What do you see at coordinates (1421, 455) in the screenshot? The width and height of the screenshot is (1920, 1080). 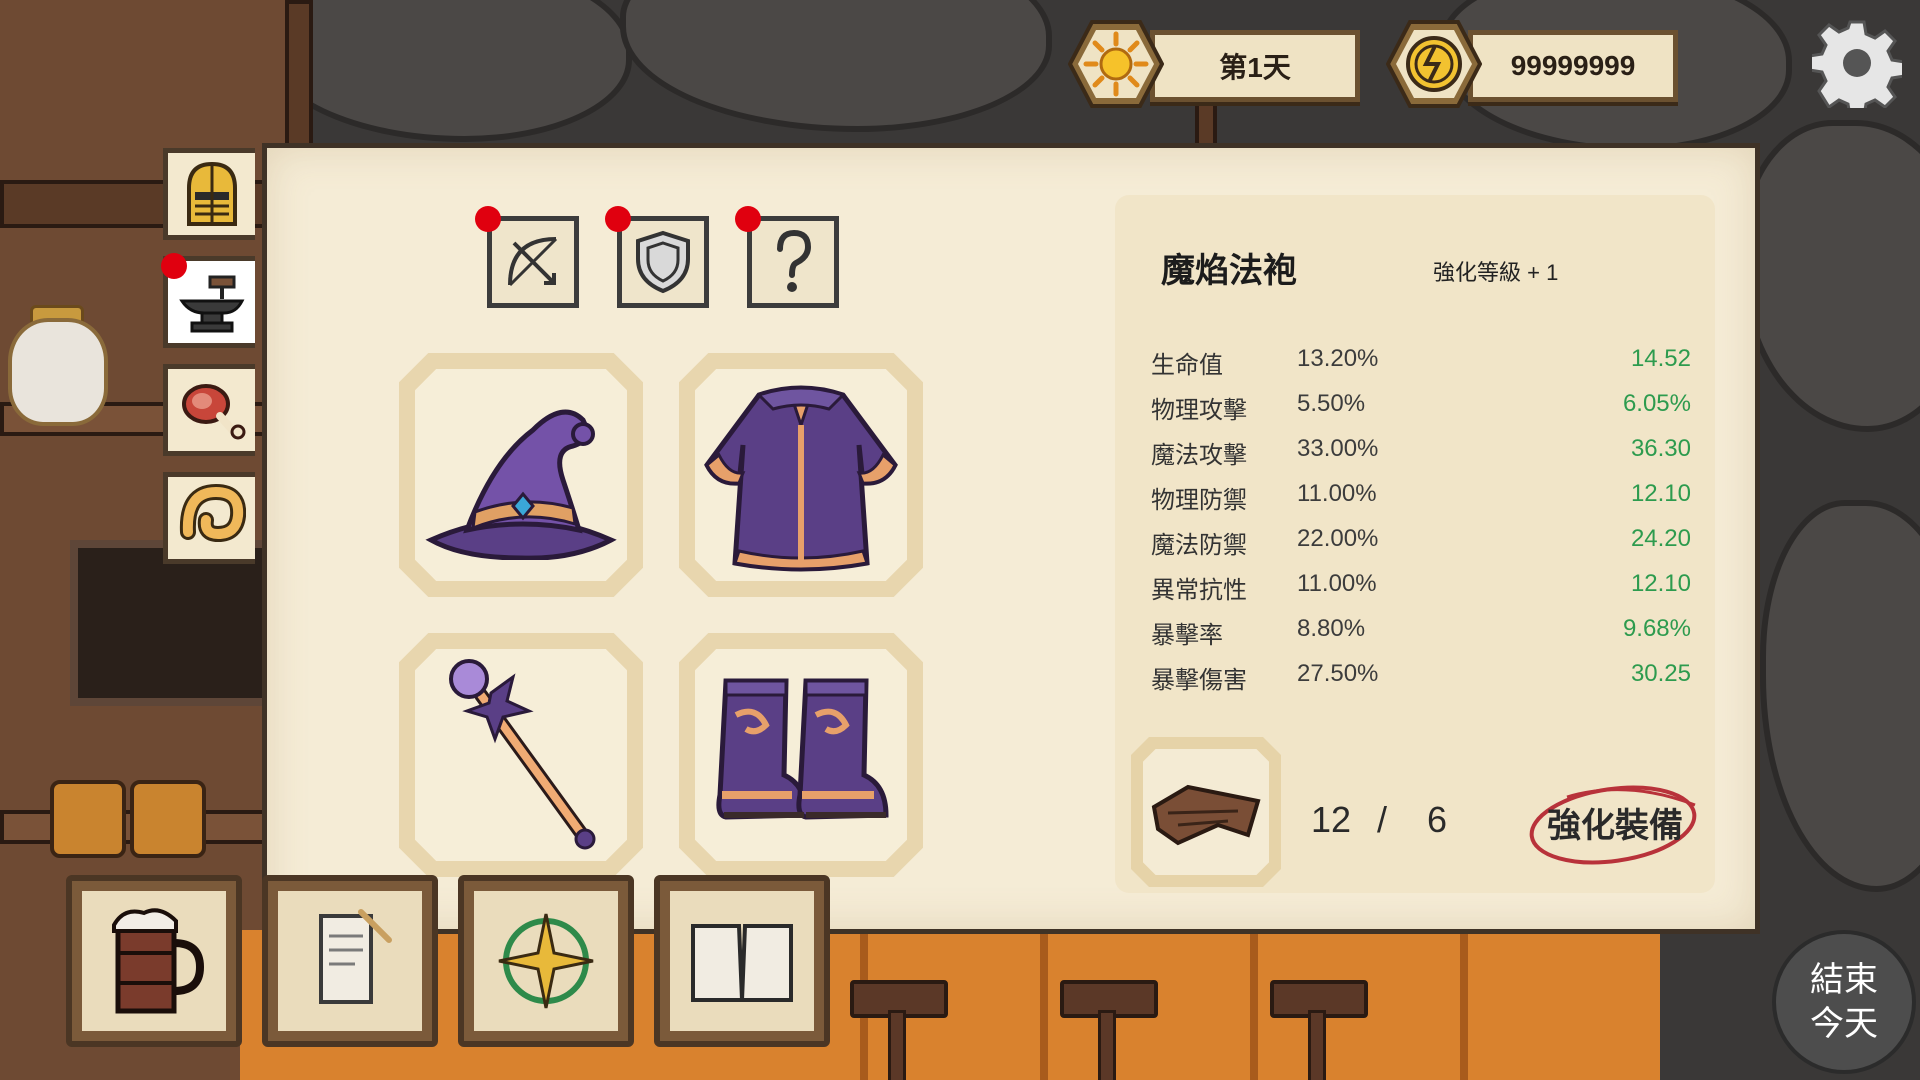 I see `stat-row-mag-atk: 魔法攻擊 33.00% 36.30` at bounding box center [1421, 455].